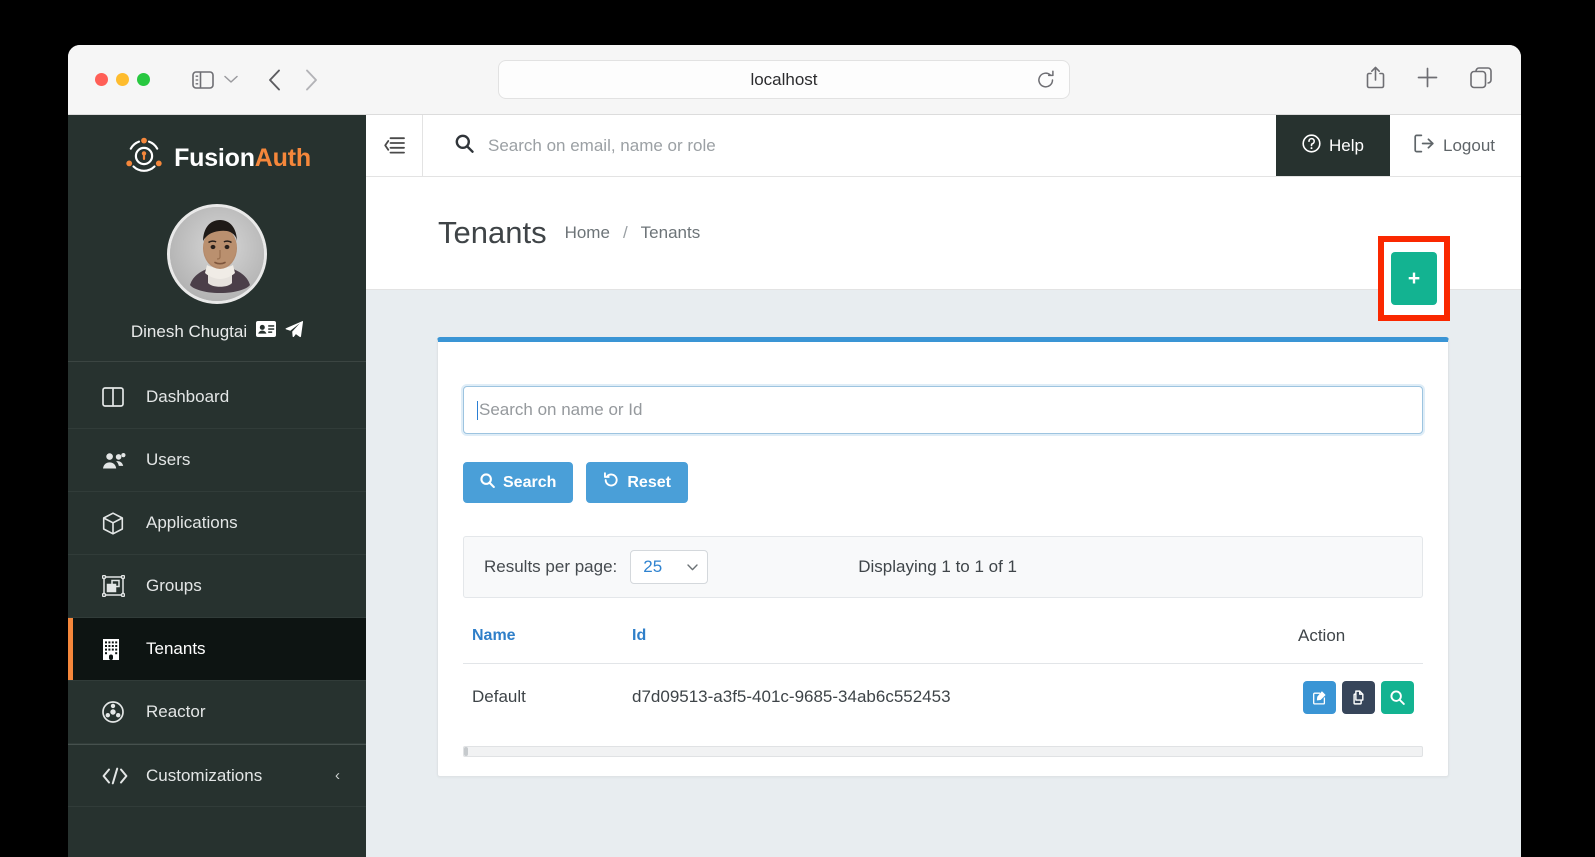 The height and width of the screenshot is (857, 1595). Describe the element at coordinates (882, 145) in the screenshot. I see `search-input` at that location.